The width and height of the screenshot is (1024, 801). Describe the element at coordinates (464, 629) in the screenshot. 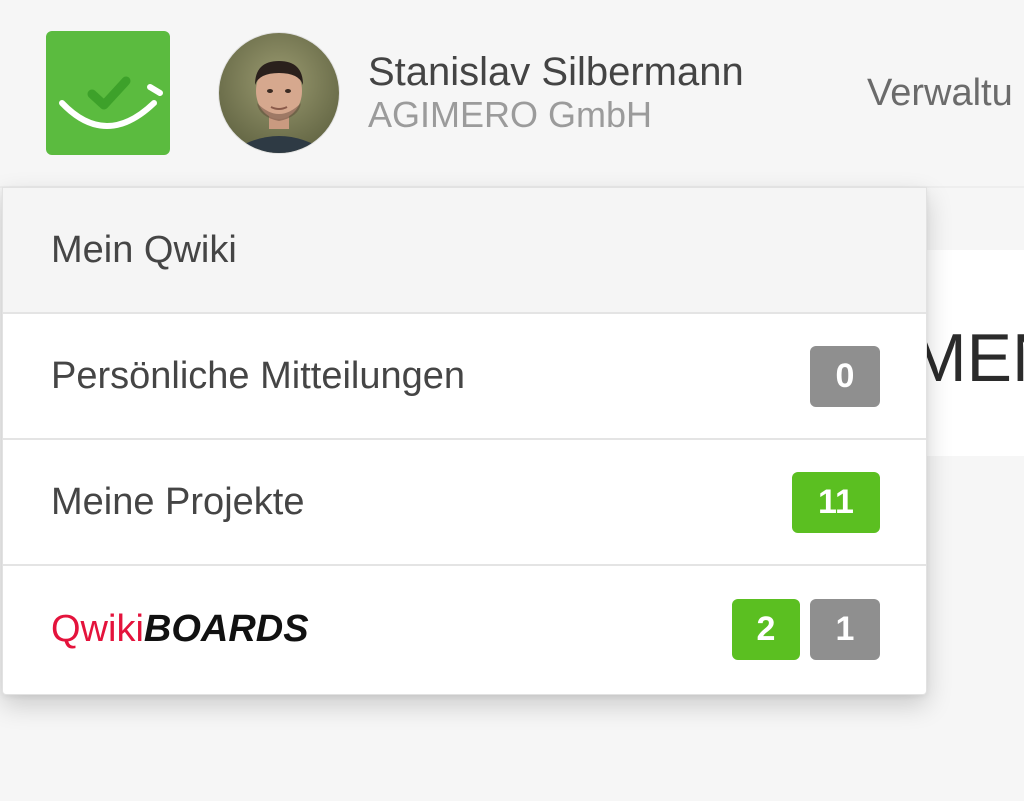

I see `menu-item-qwikiboards: QwikiBOARDS 2 1` at that location.